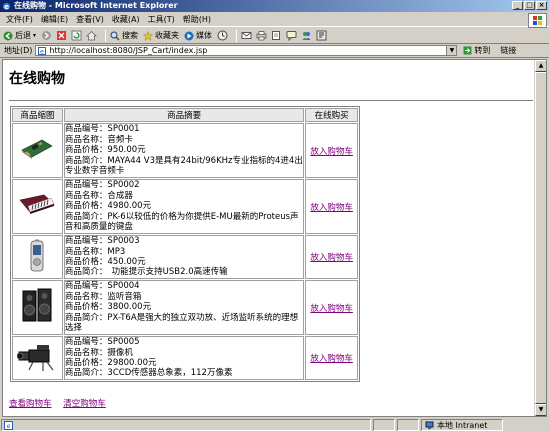 The height and width of the screenshot is (432, 549). I want to click on menu-edit: 编辑(E), so click(54, 19).